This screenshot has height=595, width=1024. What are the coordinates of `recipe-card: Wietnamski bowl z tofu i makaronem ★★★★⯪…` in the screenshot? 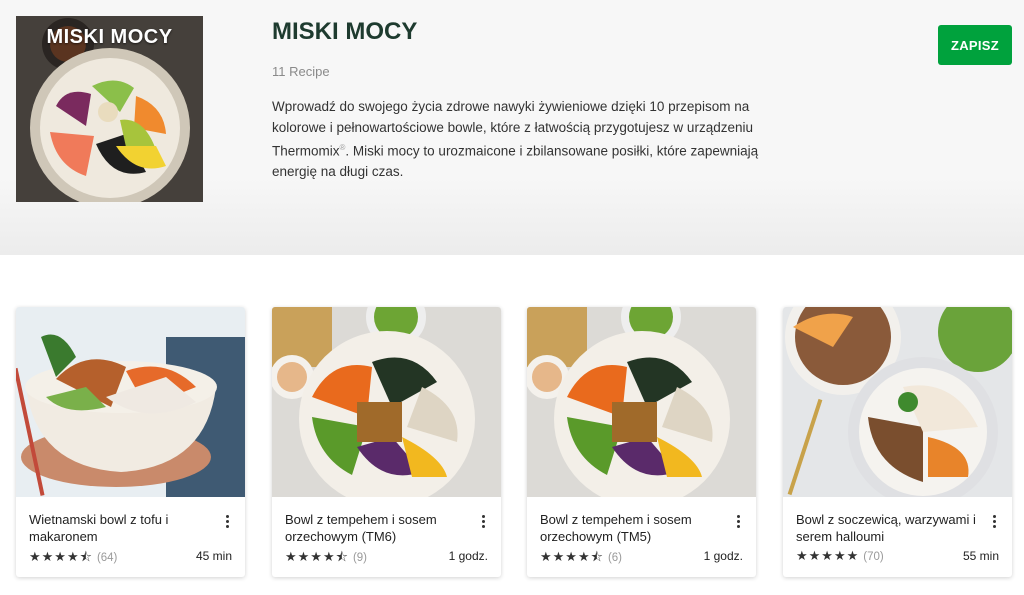 It's located at (130, 442).